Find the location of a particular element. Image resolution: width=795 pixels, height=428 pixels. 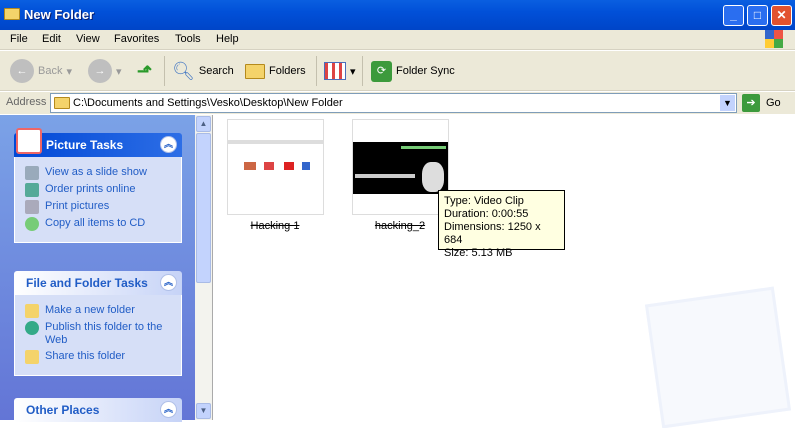

scroll-down-button: ▼ is located at coordinates (203, 411).